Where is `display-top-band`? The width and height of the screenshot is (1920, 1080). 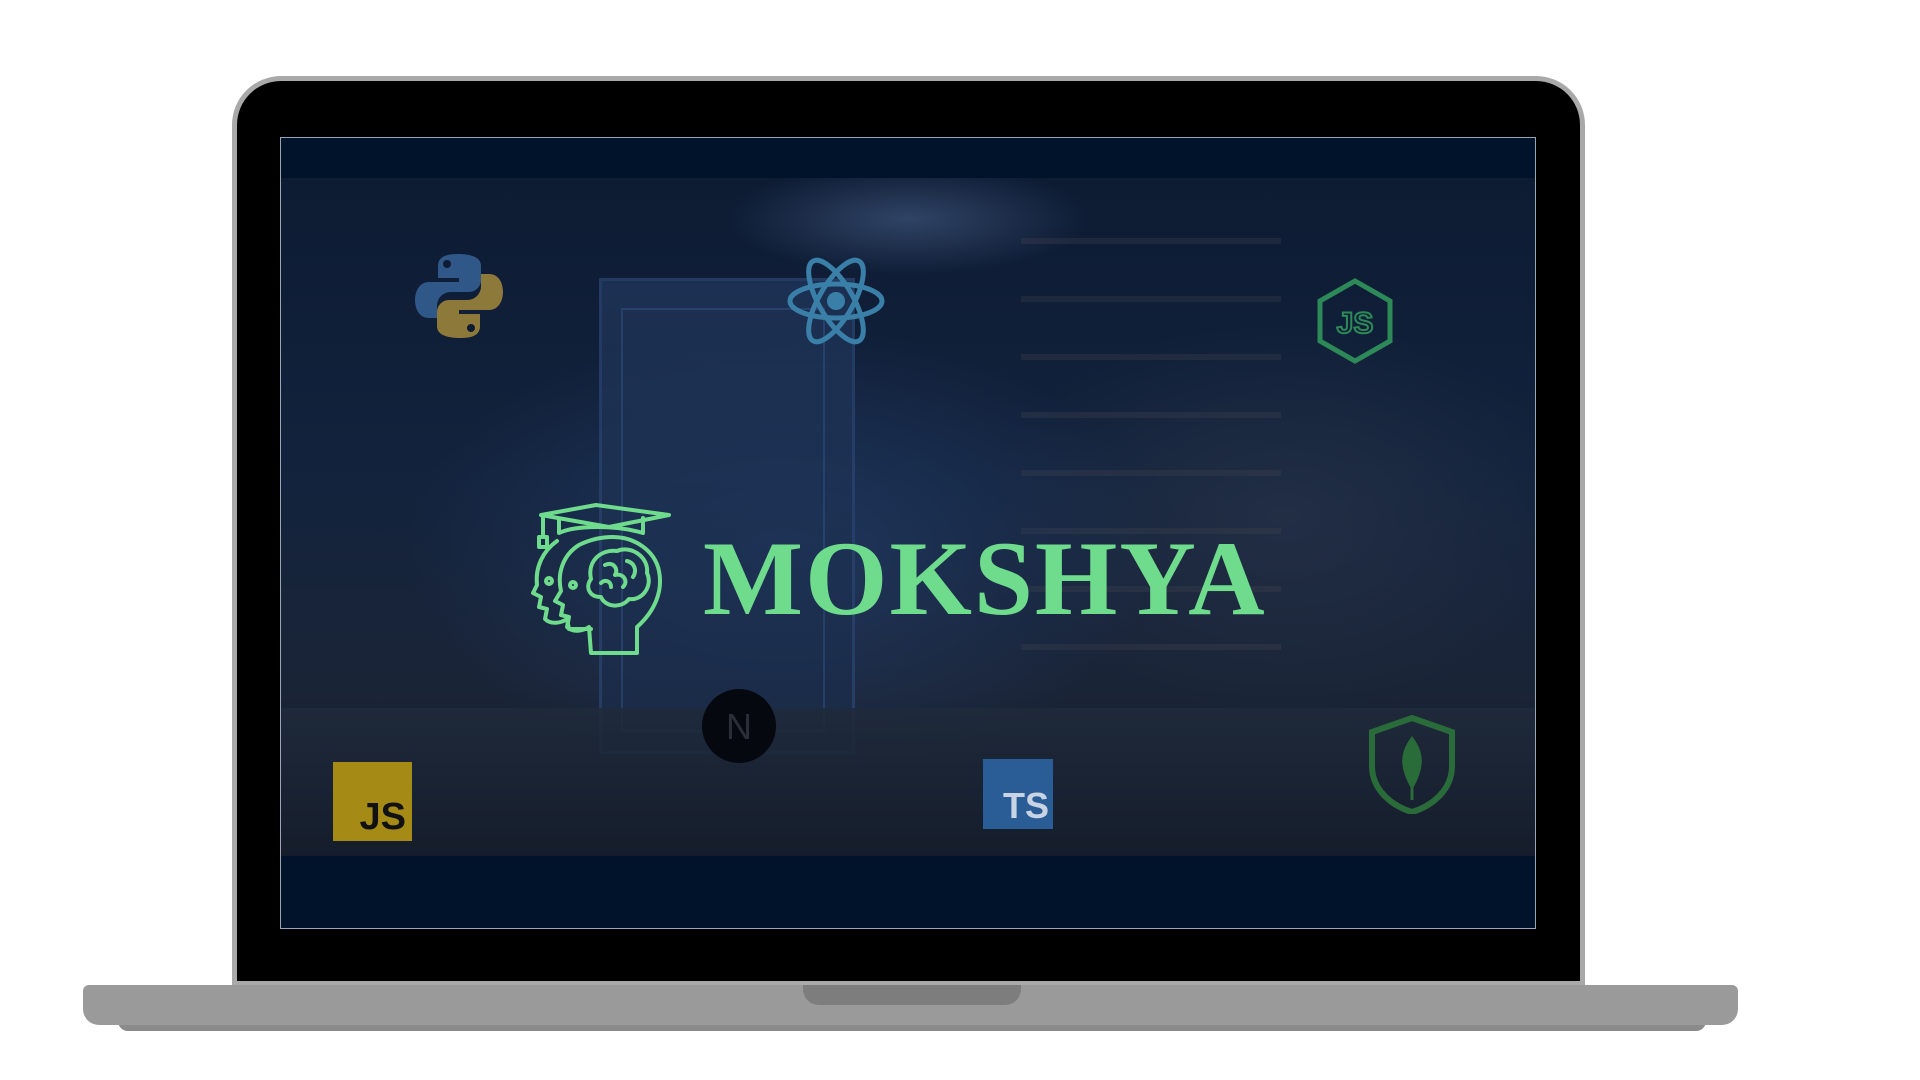 display-top-band is located at coordinates (908, 158).